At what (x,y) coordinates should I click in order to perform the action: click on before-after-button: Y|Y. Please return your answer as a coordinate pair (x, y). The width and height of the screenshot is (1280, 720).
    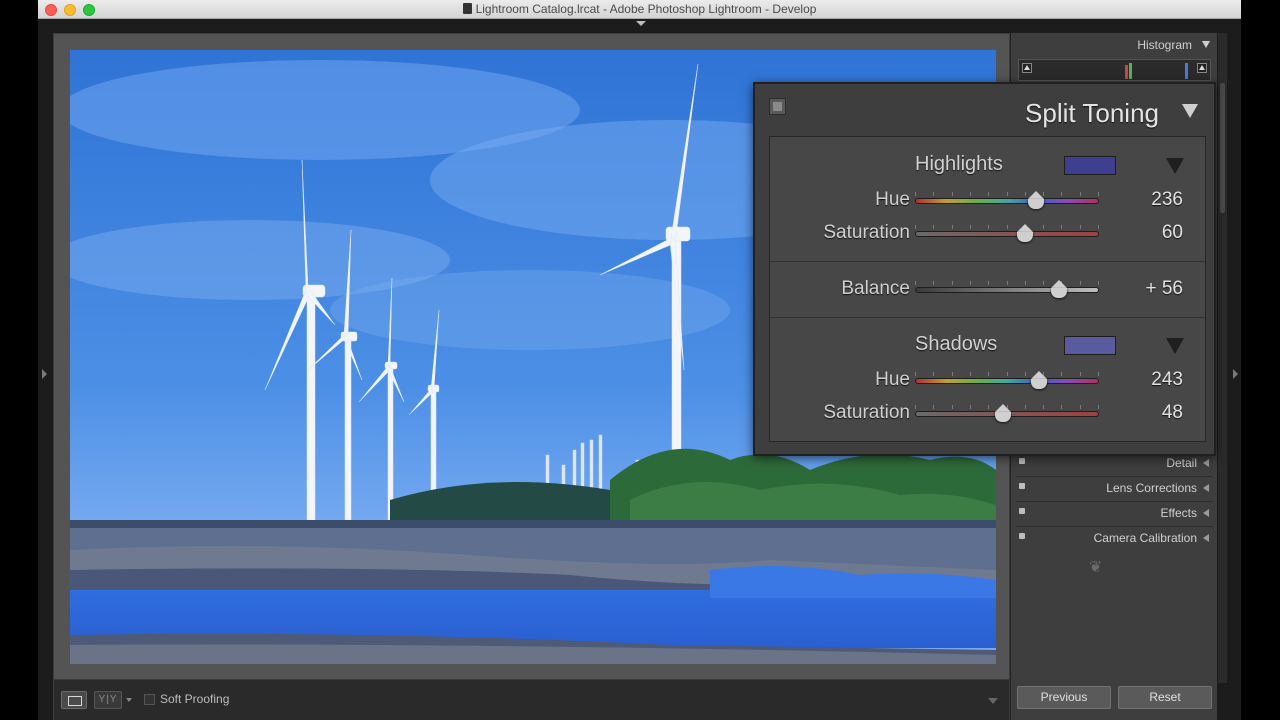
    Looking at the image, I should click on (108, 700).